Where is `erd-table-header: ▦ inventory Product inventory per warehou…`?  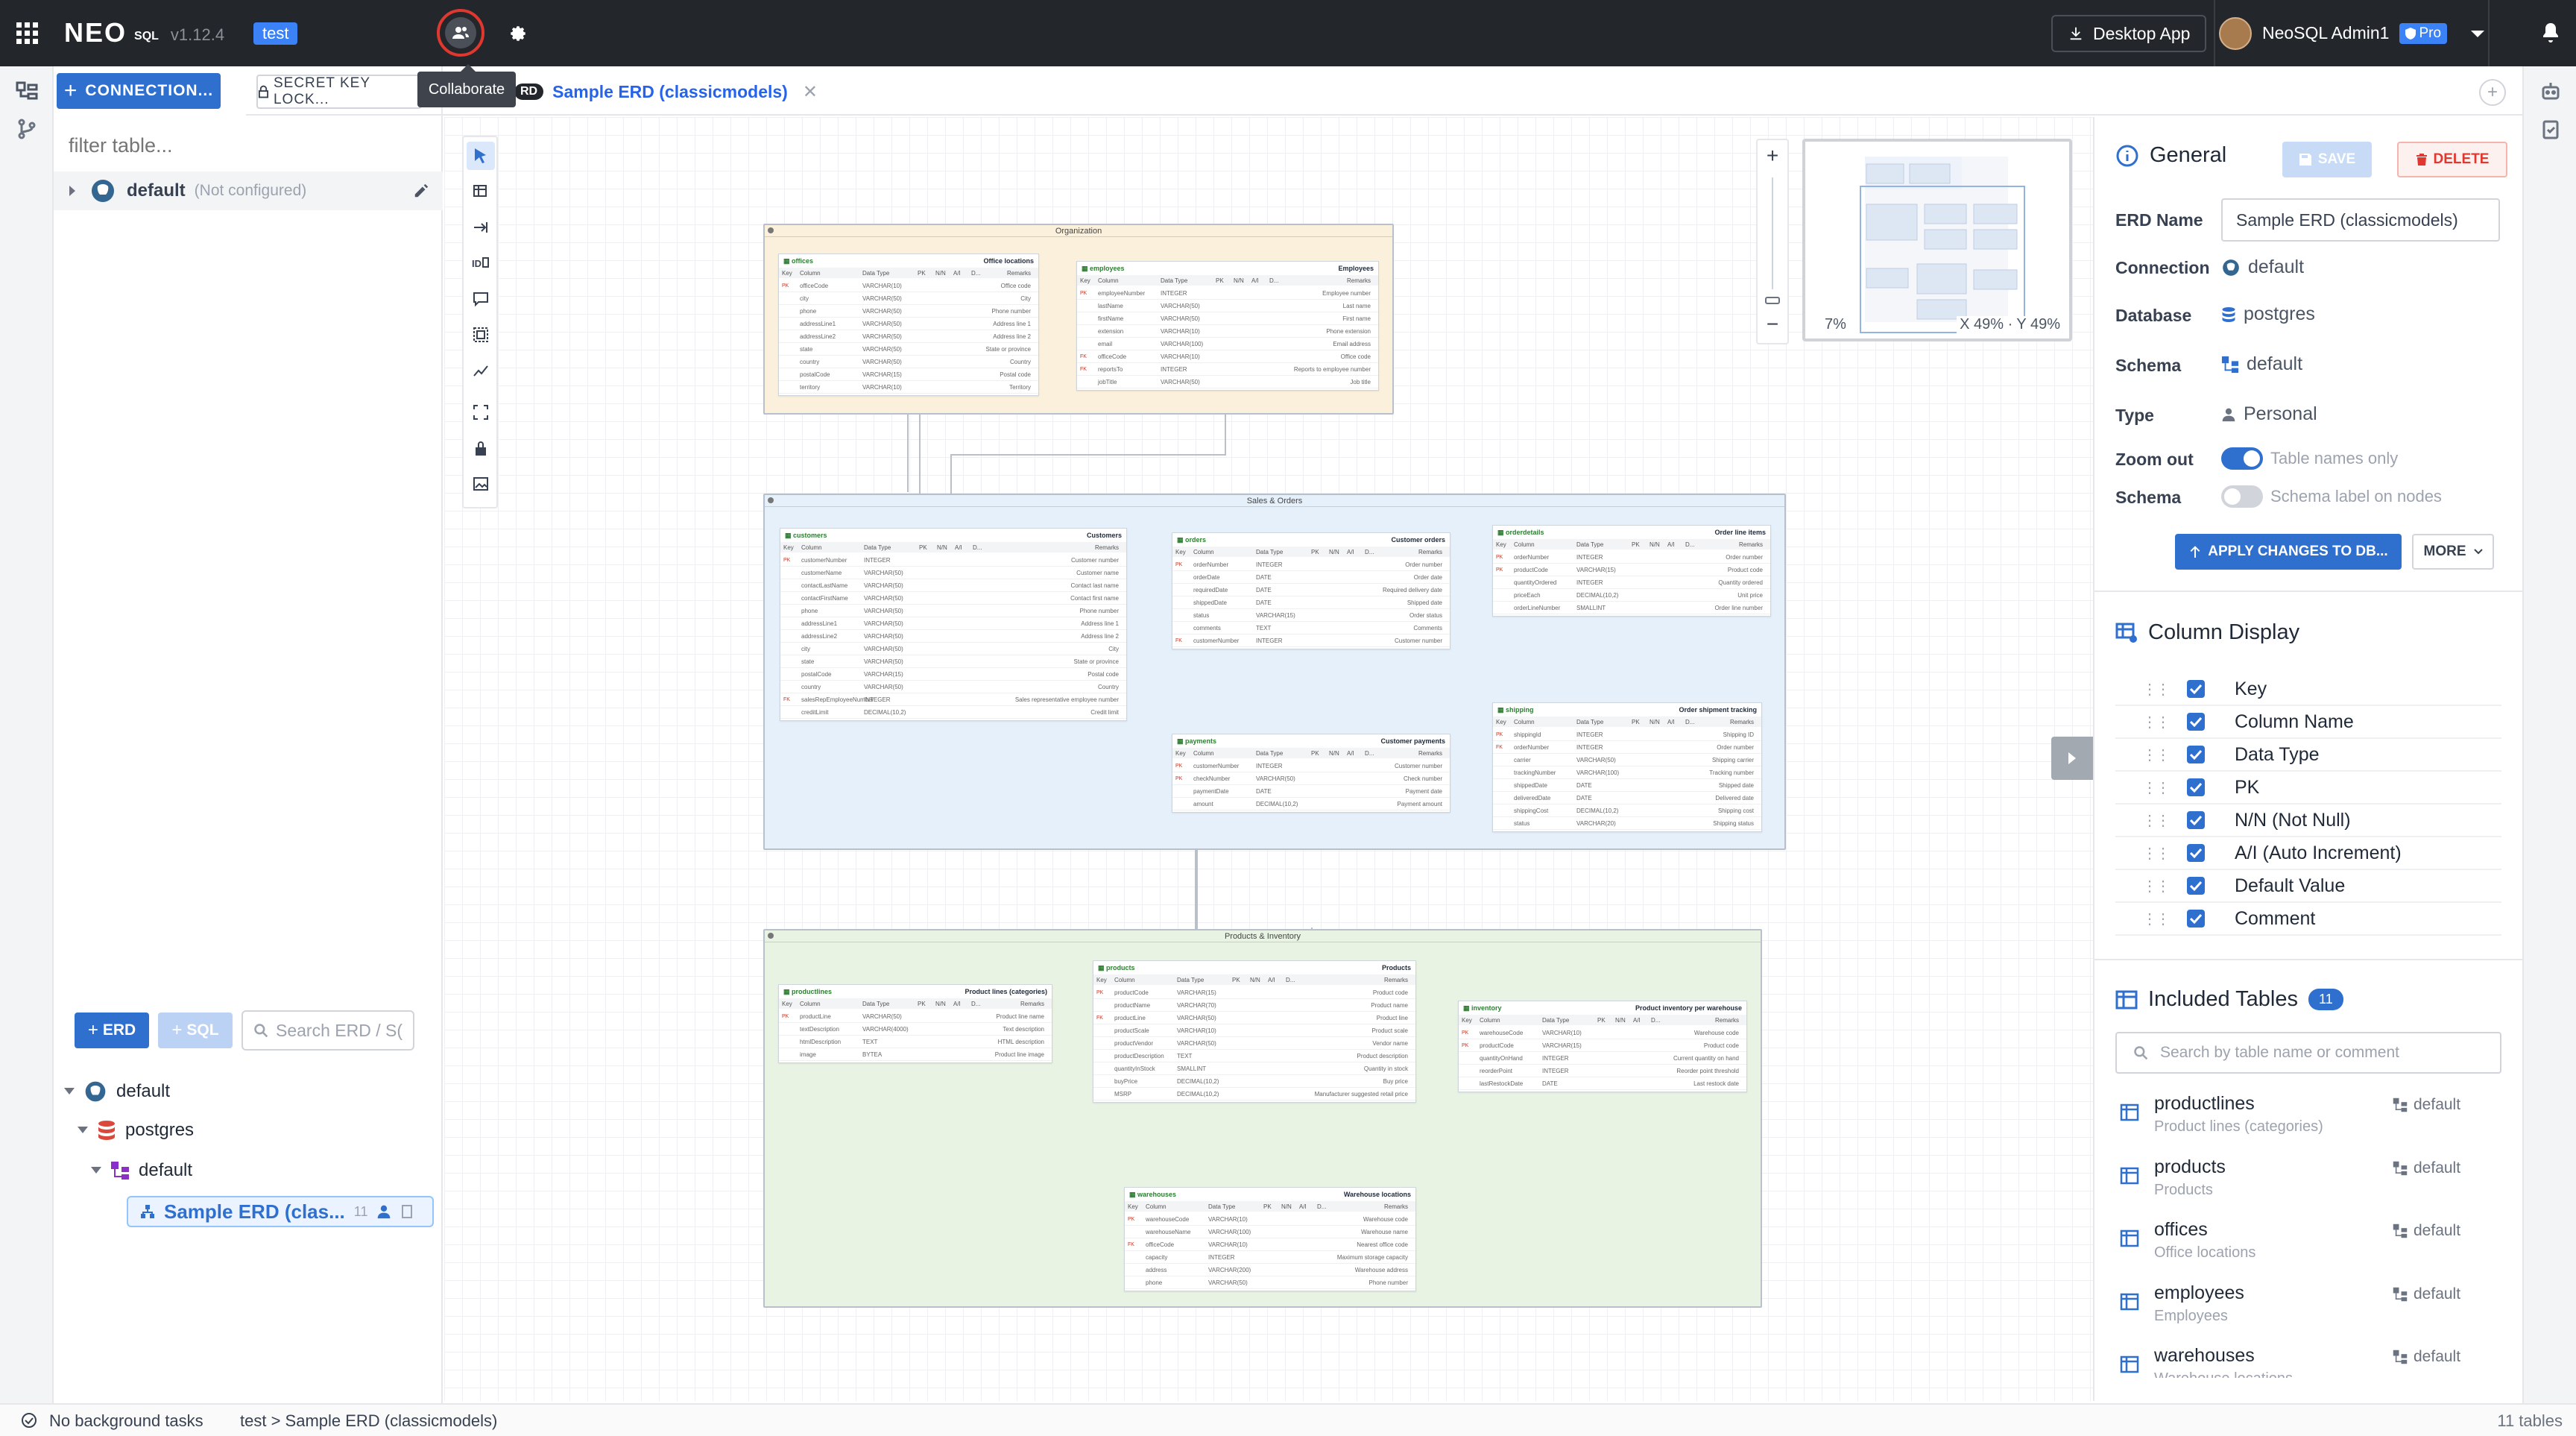 erd-table-header: ▦ inventory Product inventory per warehou… is located at coordinates (1602, 1008).